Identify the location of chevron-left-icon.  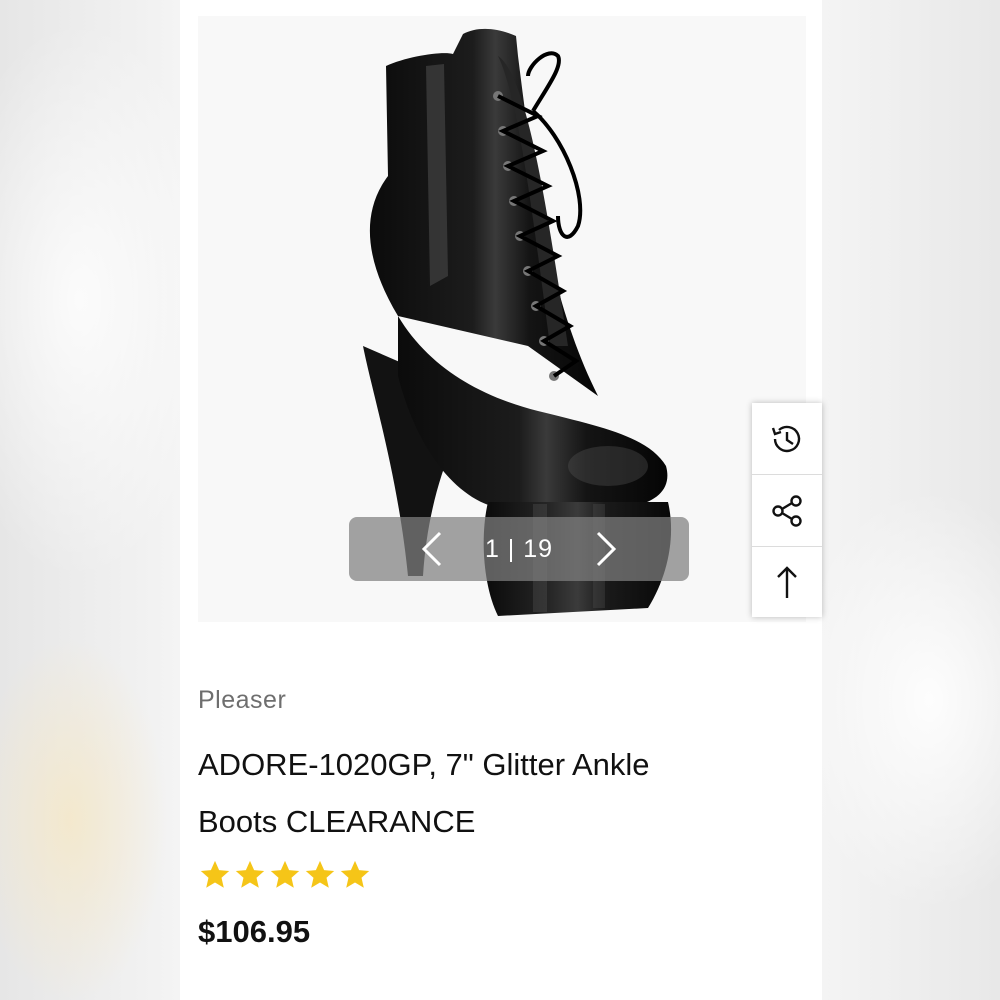
(431, 549).